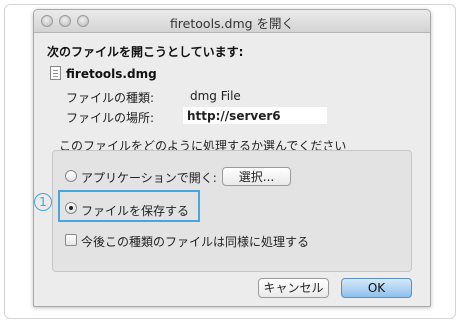 The image size is (460, 323). Describe the element at coordinates (71, 176) in the screenshot. I see `open-with-radio` at that location.